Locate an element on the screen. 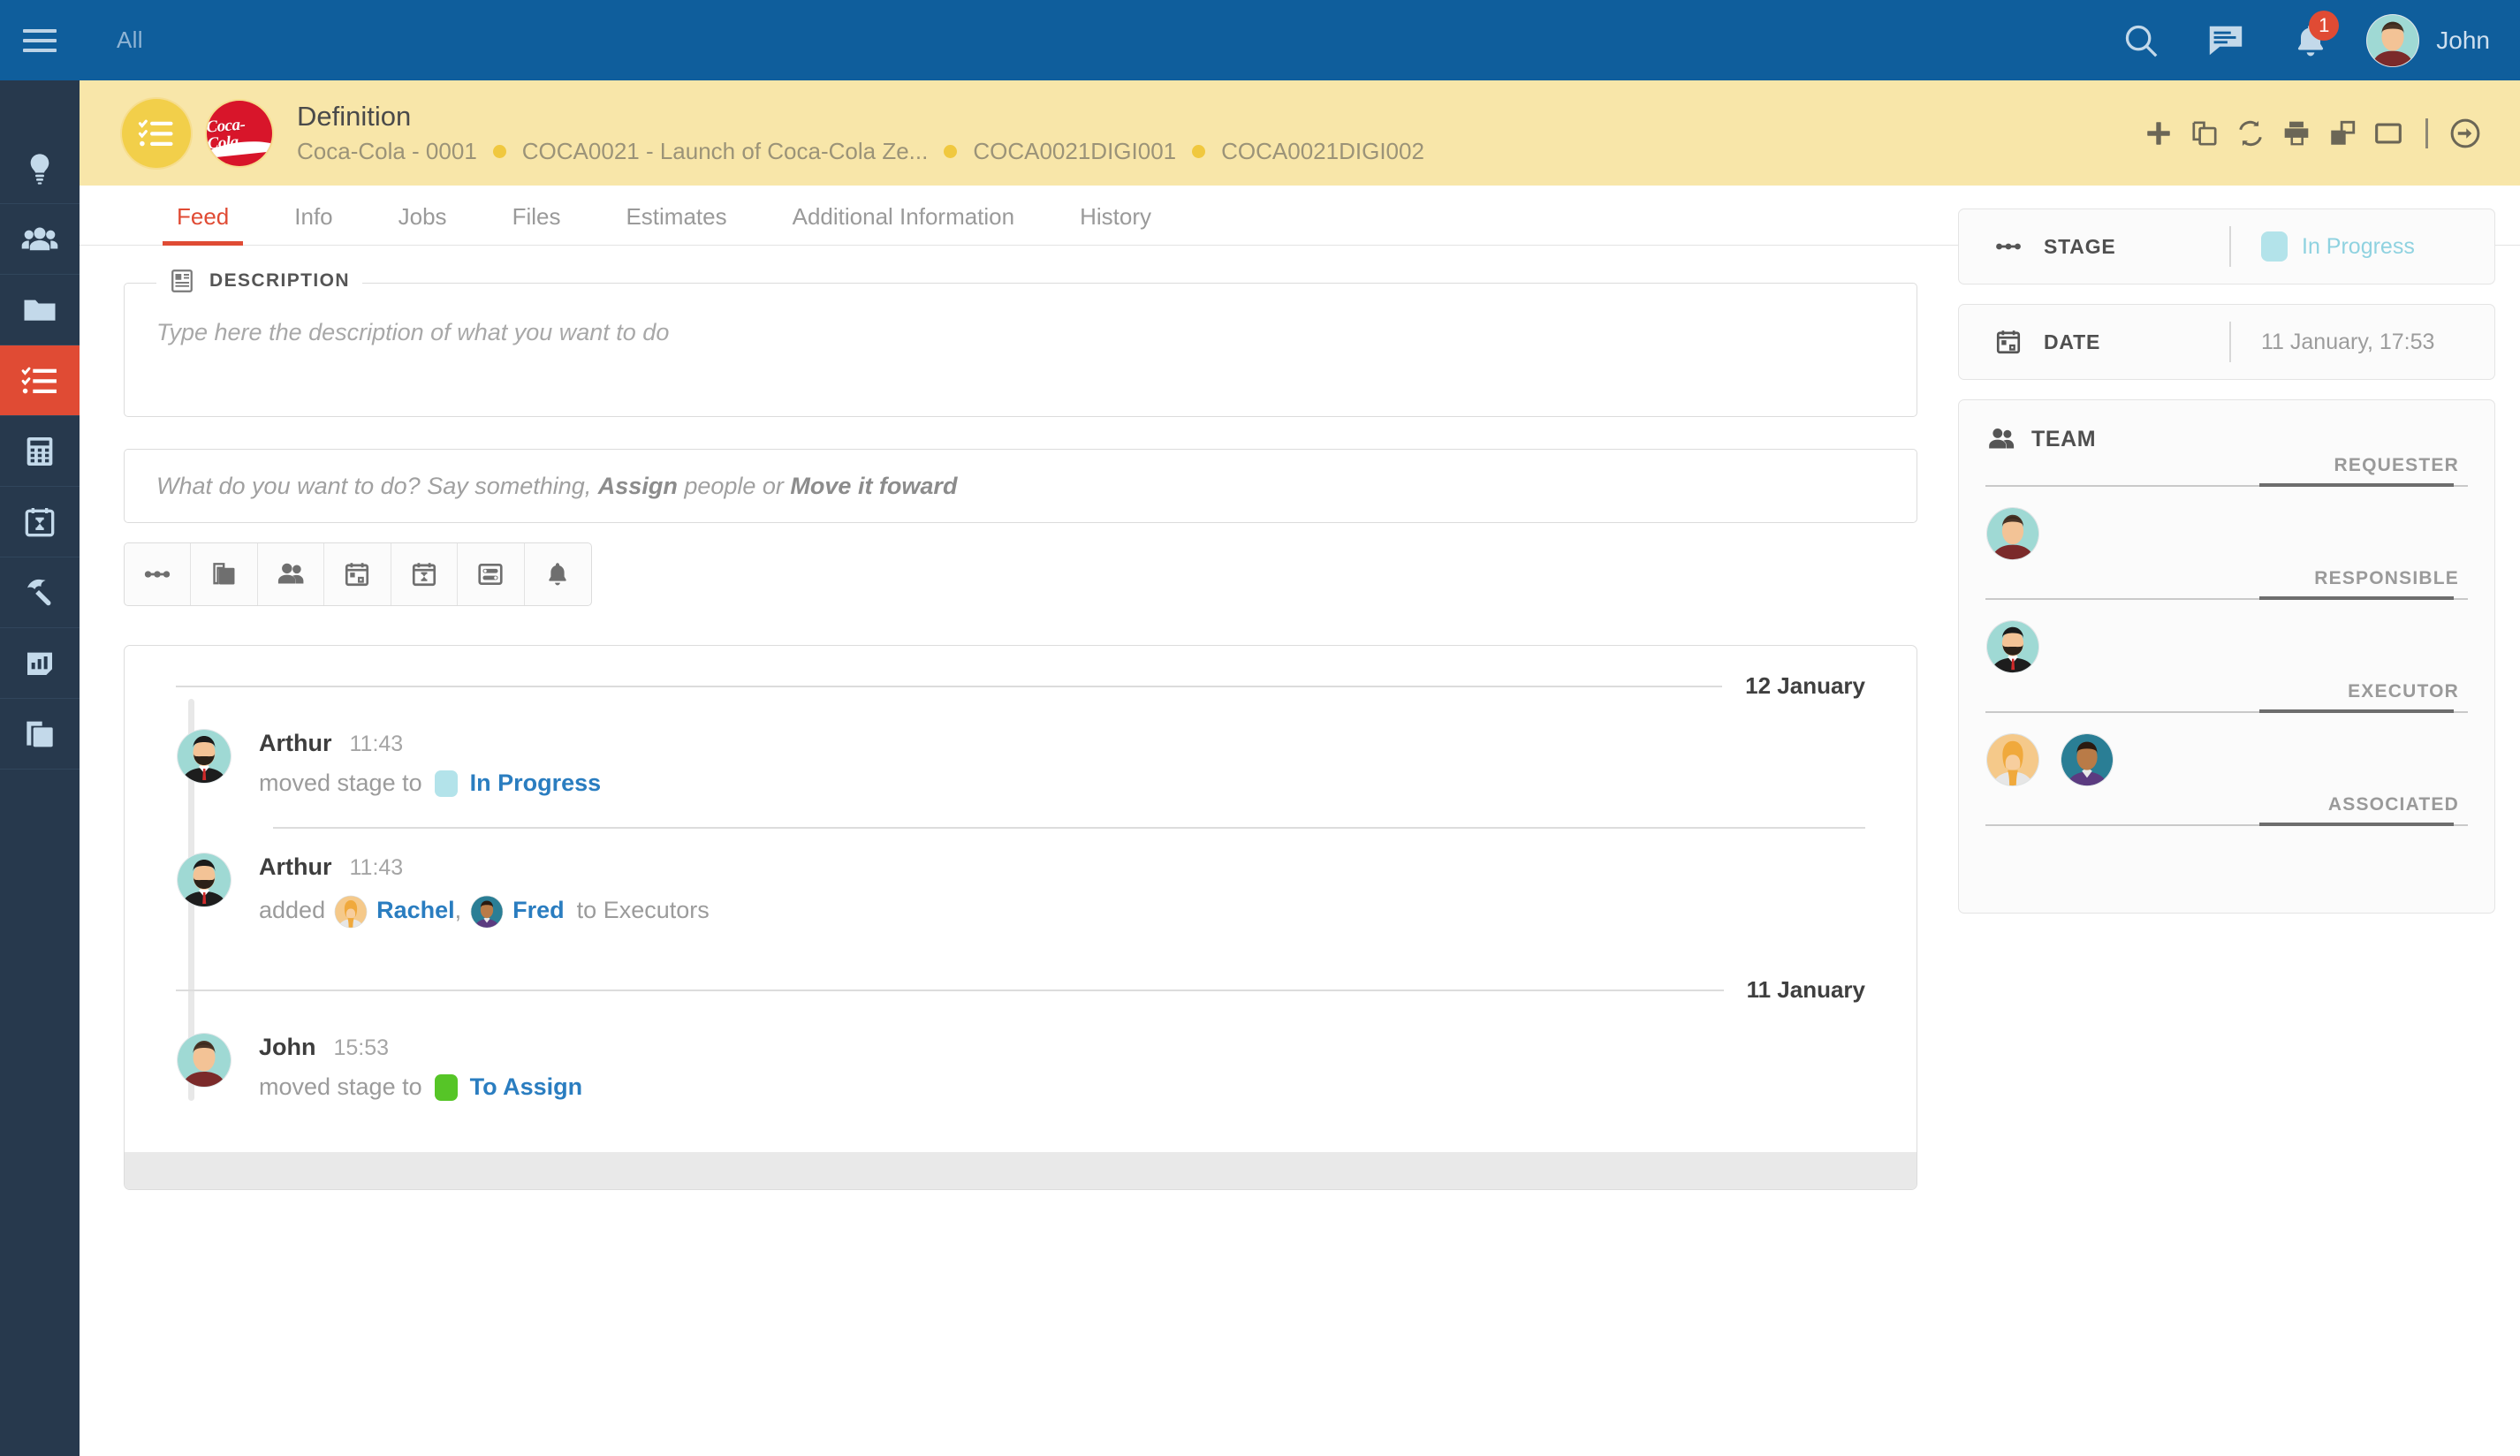 This screenshot has height=1456, width=2520. tab-history: History is located at coordinates (1115, 224).